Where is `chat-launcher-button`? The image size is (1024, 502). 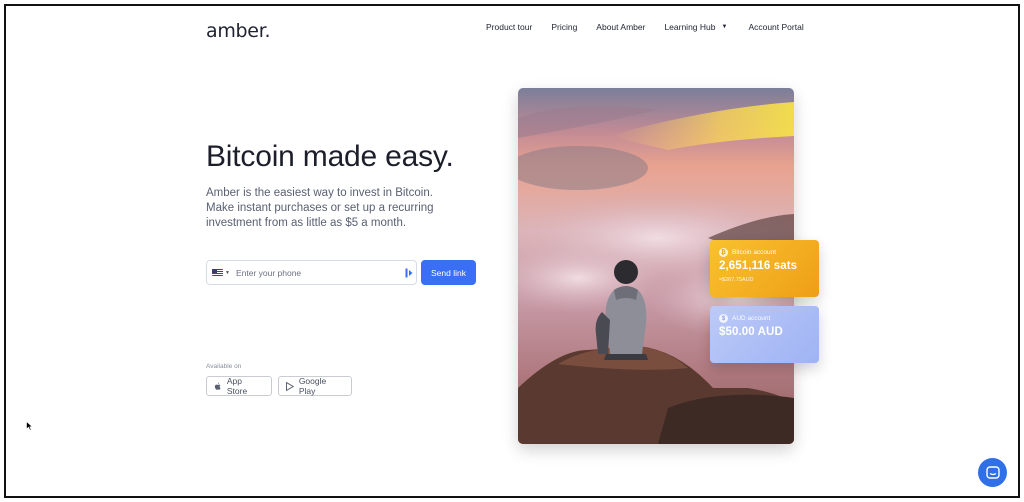 chat-launcher-button is located at coordinates (992, 472).